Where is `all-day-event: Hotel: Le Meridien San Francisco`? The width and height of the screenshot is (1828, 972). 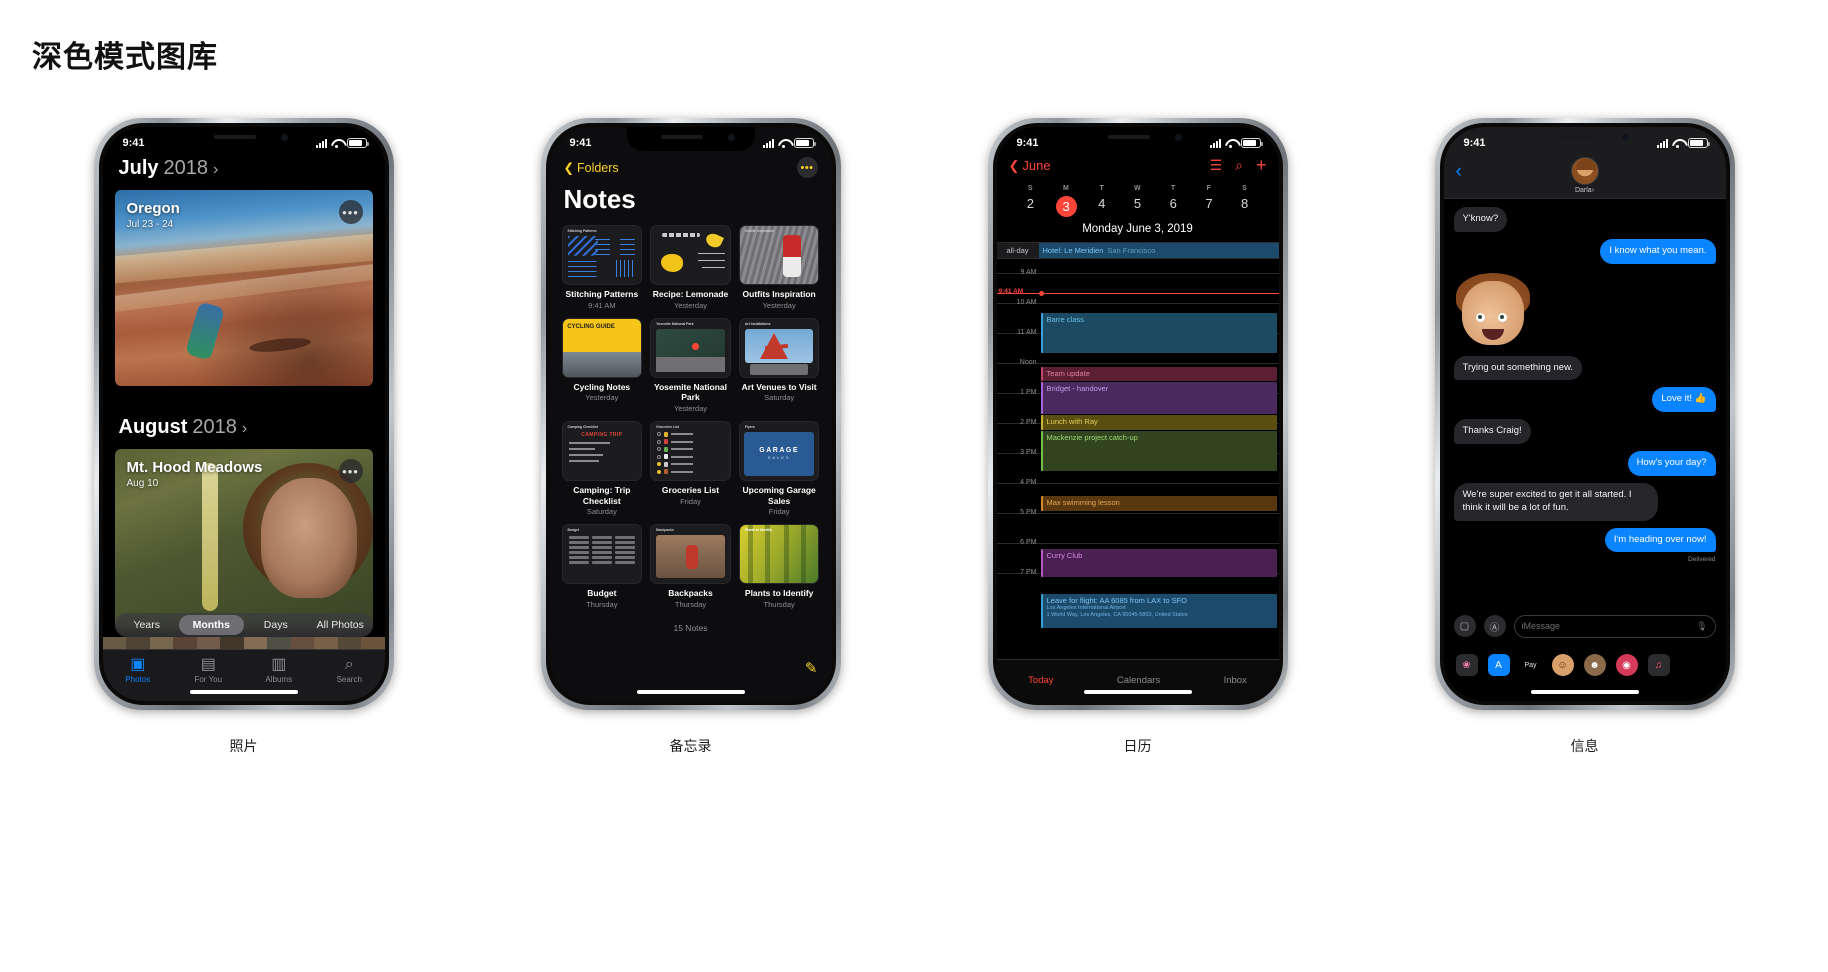 all-day-event: Hotel: Le Meridien San Francisco is located at coordinates (1158, 250).